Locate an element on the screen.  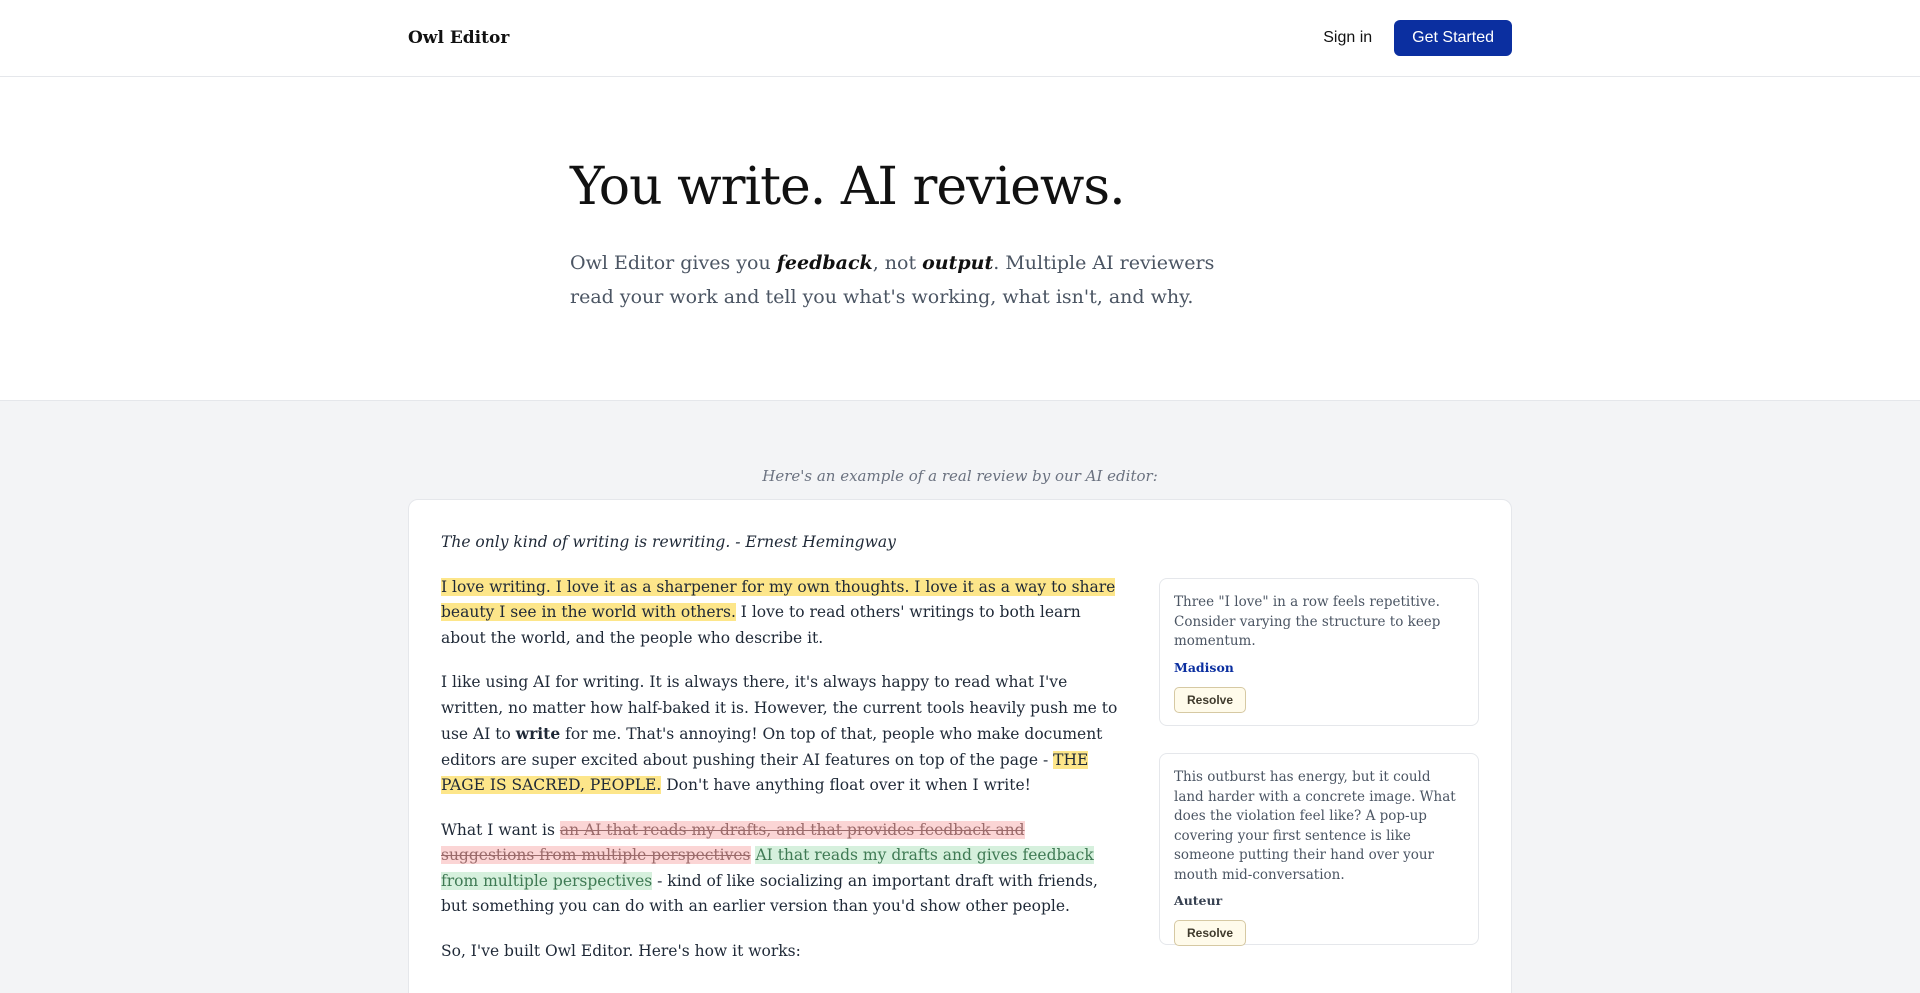
comment-author: Auteur is located at coordinates (1198, 900).